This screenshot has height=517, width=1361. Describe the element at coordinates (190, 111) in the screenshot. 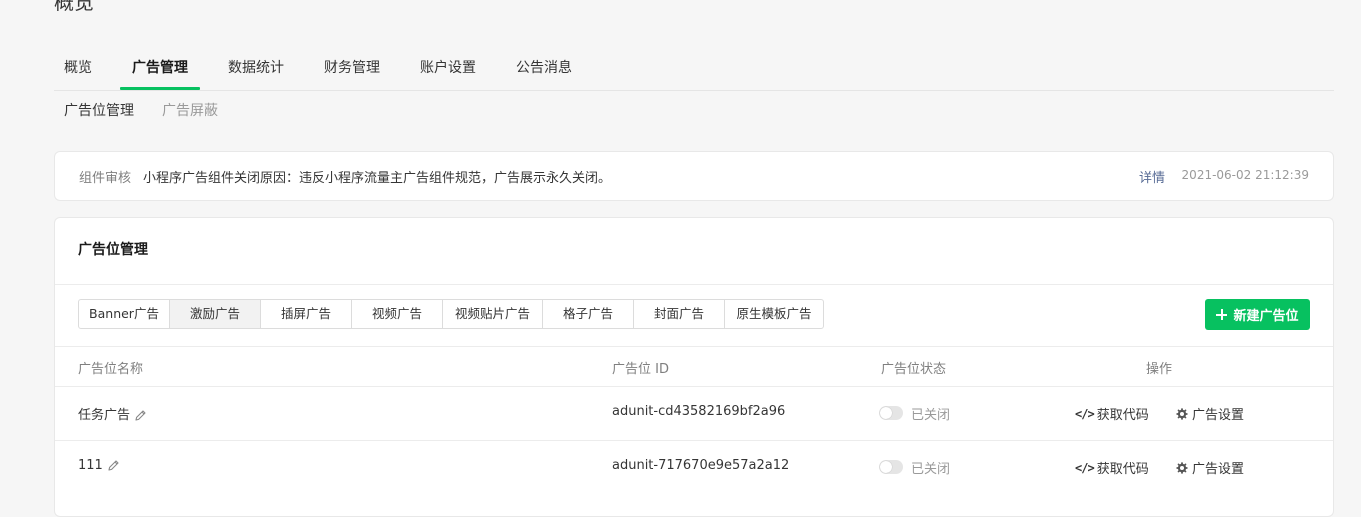

I see `subtab-ad-blocking: 广告屏蔽` at that location.